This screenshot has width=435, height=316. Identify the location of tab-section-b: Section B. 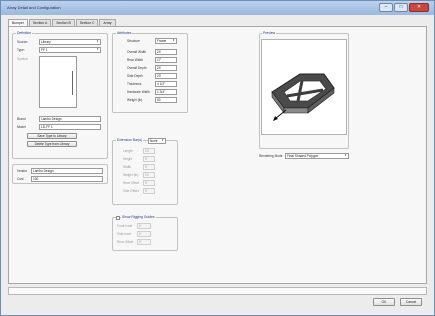
(63, 22).